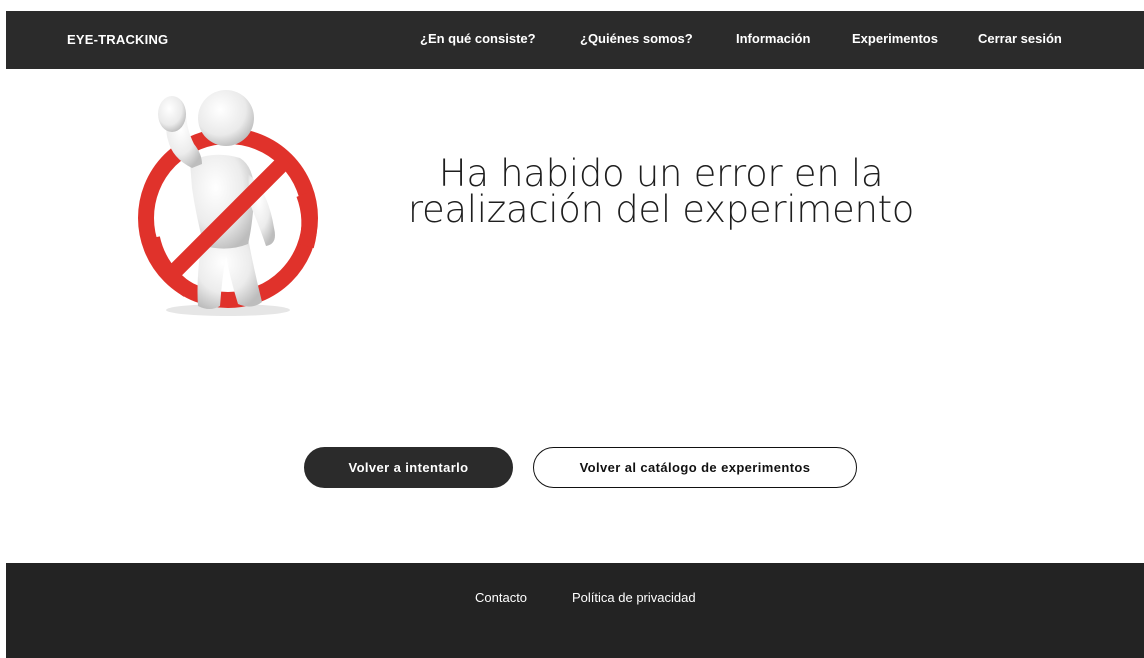 Image resolution: width=1144 pixels, height=658 pixels. I want to click on back-to-catalog-button: Volver al catálogo de experimentos, so click(695, 467).